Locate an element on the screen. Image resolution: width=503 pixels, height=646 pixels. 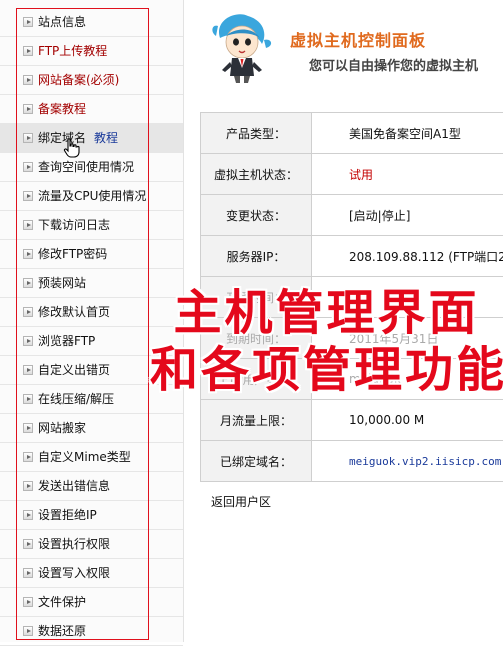
table-row: 已绑定域名： meiguok.vip2.iisicp.com is located at coordinates (352, 461).